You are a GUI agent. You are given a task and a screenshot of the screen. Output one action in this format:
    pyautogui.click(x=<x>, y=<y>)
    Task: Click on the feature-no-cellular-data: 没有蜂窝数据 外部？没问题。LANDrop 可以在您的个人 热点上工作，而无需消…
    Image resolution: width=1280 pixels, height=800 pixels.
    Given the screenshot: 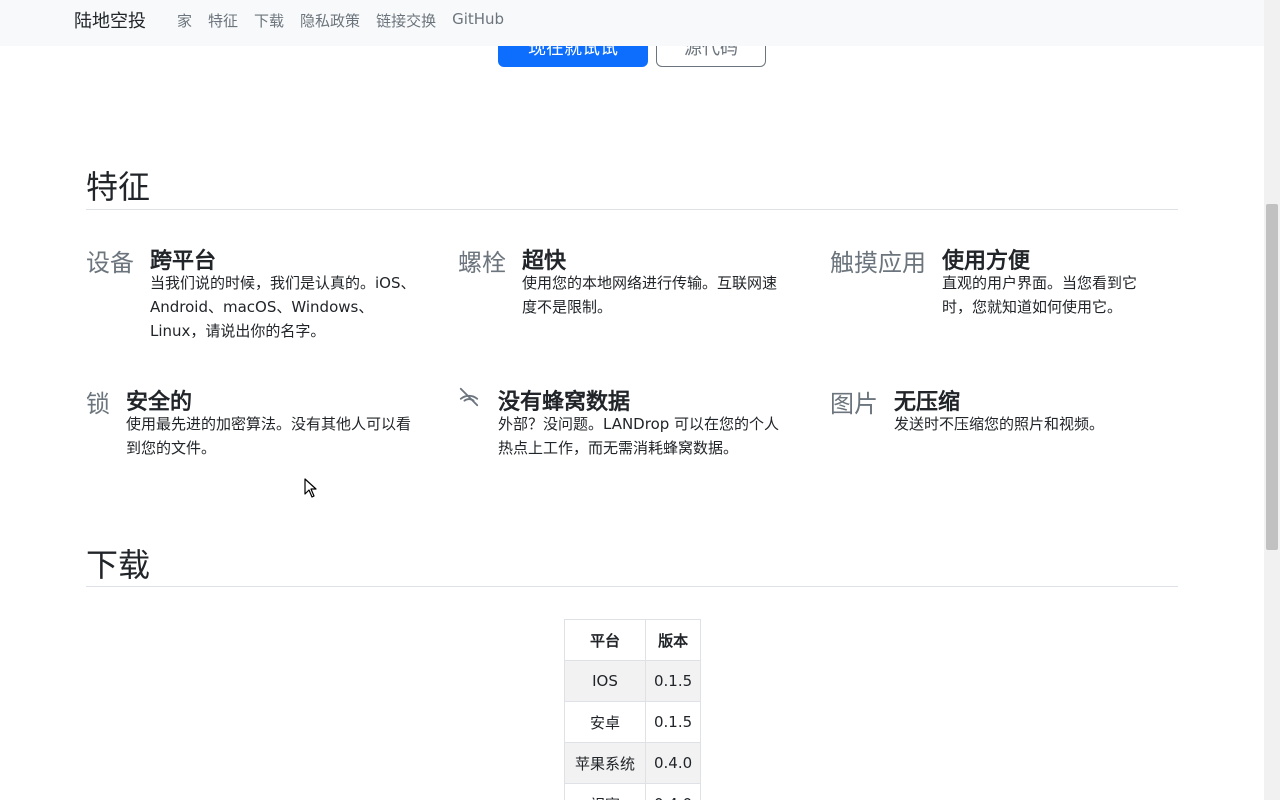 What is the action you would take?
    pyautogui.click(x=638, y=429)
    